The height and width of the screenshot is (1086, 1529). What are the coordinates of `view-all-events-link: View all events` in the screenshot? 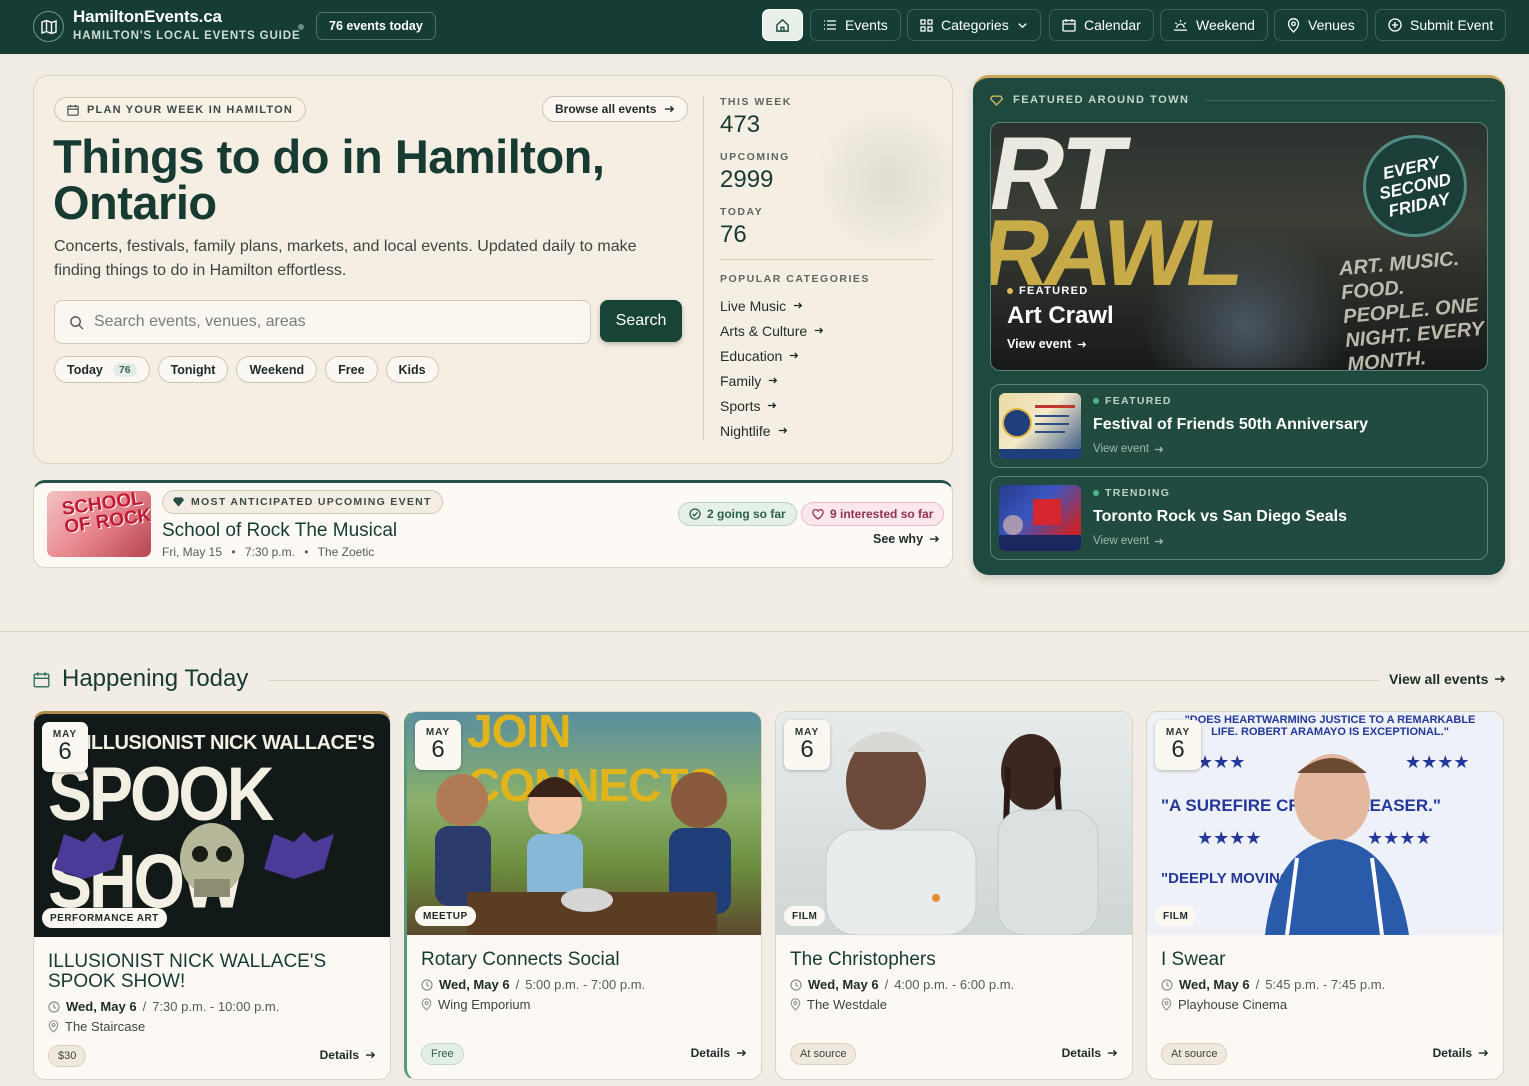 It's located at (1447, 679).